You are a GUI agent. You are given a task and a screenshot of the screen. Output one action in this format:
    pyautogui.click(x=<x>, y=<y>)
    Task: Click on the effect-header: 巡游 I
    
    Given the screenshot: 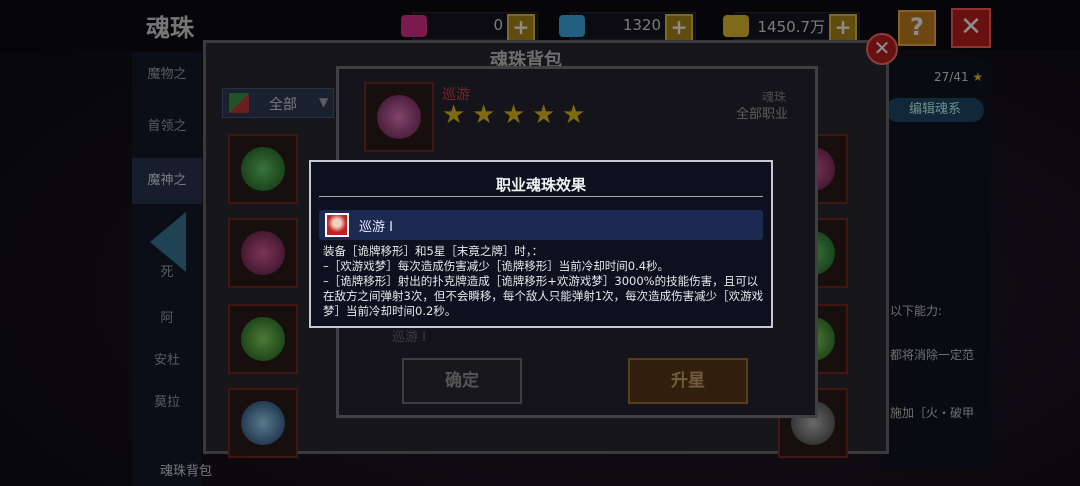 What is the action you would take?
    pyautogui.click(x=541, y=225)
    